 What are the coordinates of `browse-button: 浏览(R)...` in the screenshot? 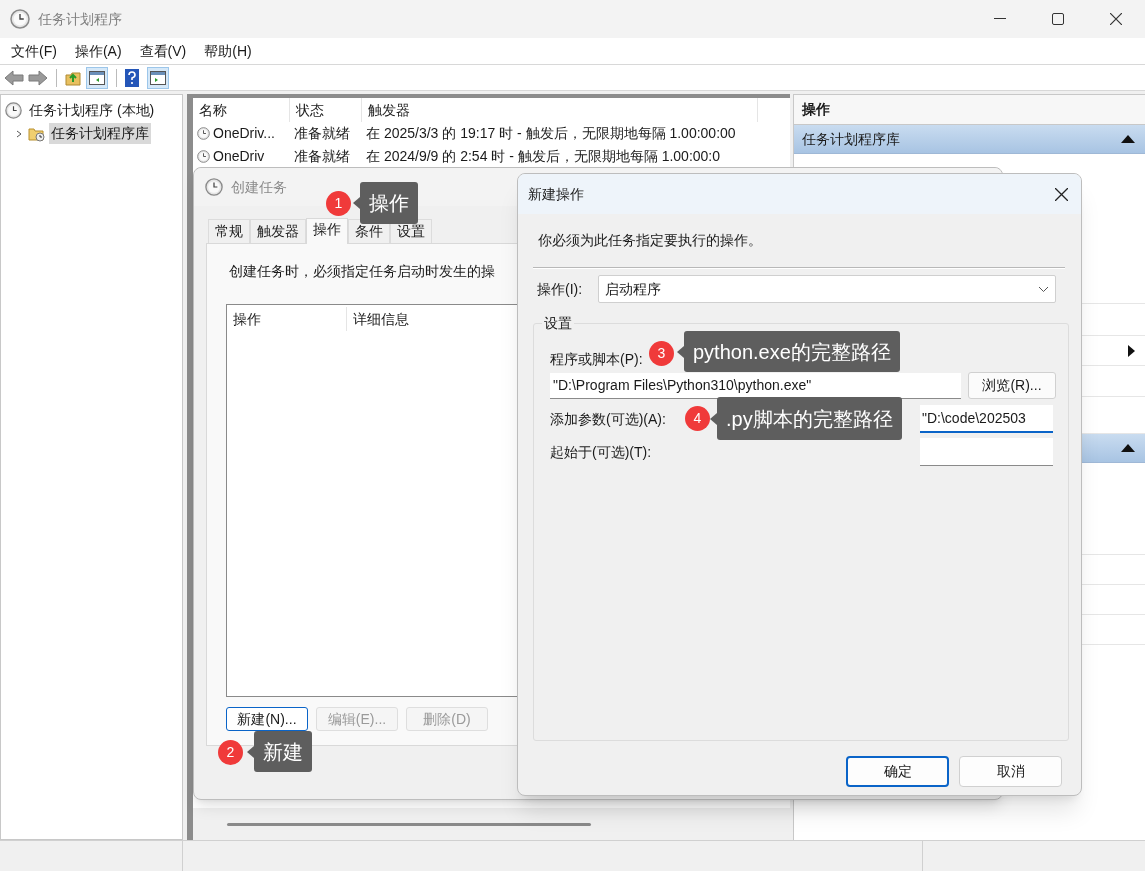 It's located at (1012, 385).